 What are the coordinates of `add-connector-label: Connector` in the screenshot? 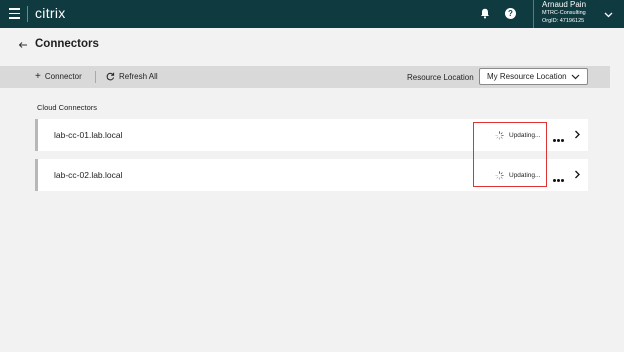 It's located at (63, 76).